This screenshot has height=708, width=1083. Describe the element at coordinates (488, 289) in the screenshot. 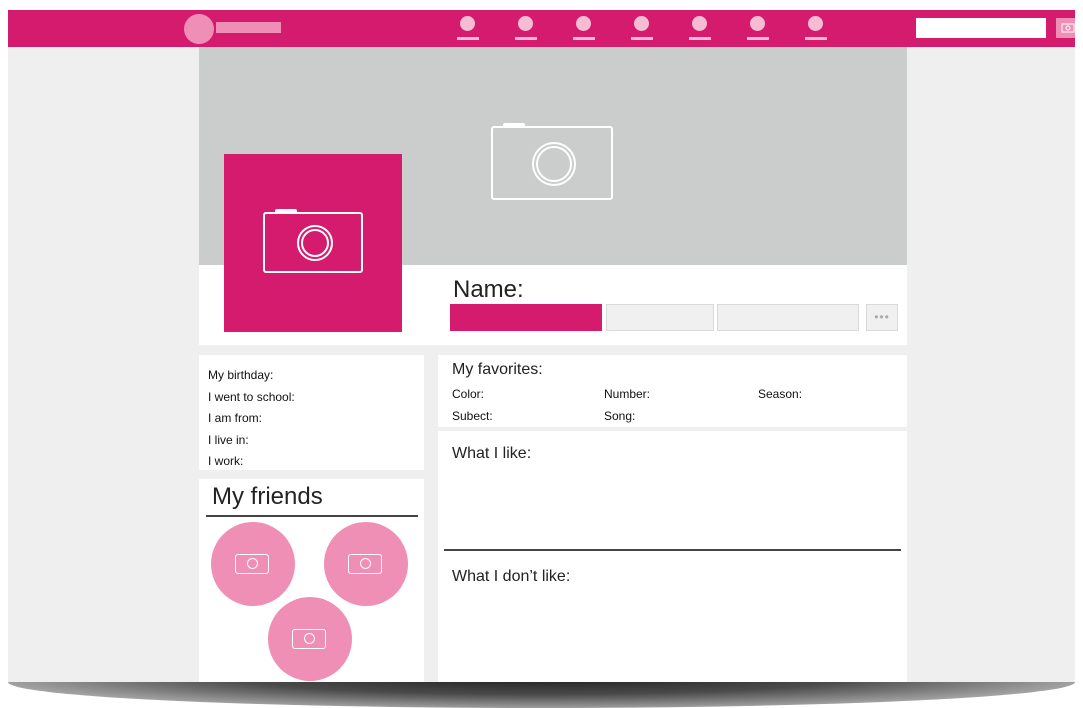

I see `name-label: Name:` at that location.